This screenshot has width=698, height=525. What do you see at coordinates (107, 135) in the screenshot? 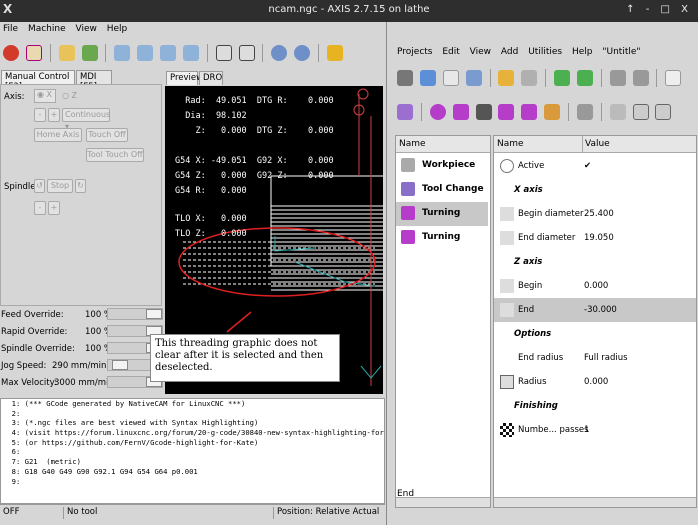
I see `touch-off-button: Touch Off` at bounding box center [107, 135].